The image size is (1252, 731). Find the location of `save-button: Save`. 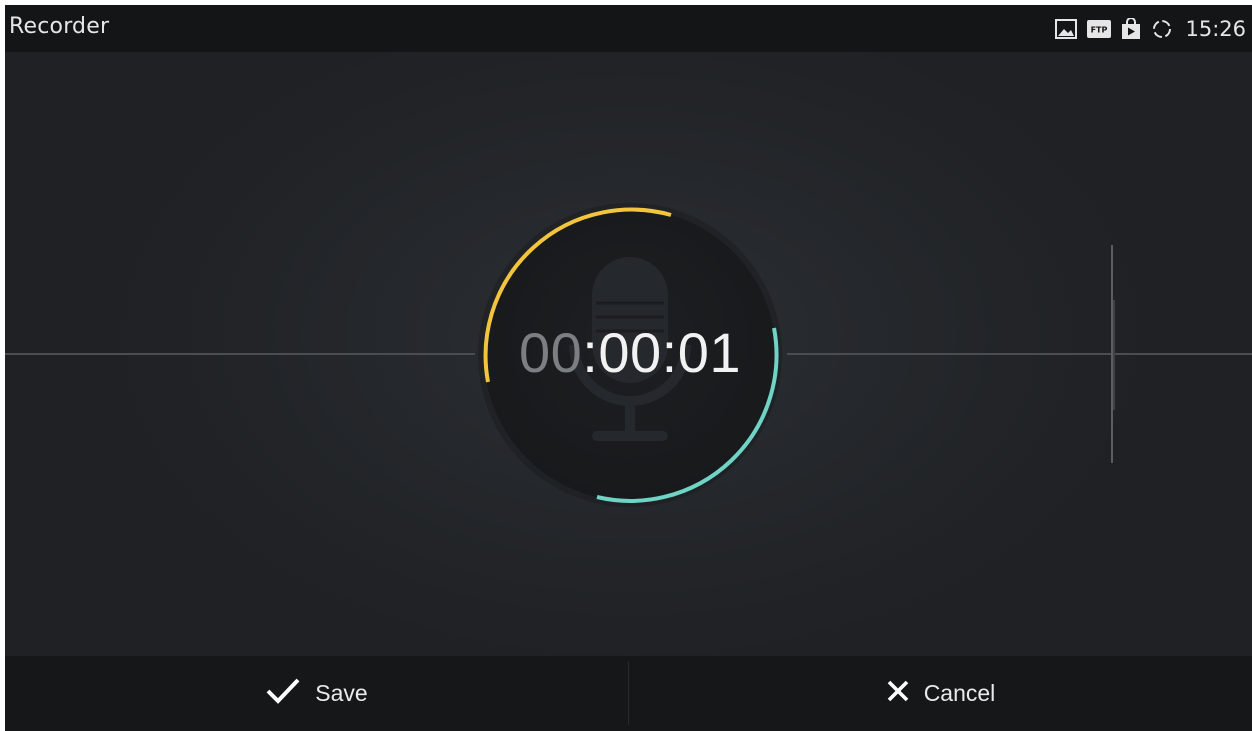

save-button: Save is located at coordinates (316, 693).